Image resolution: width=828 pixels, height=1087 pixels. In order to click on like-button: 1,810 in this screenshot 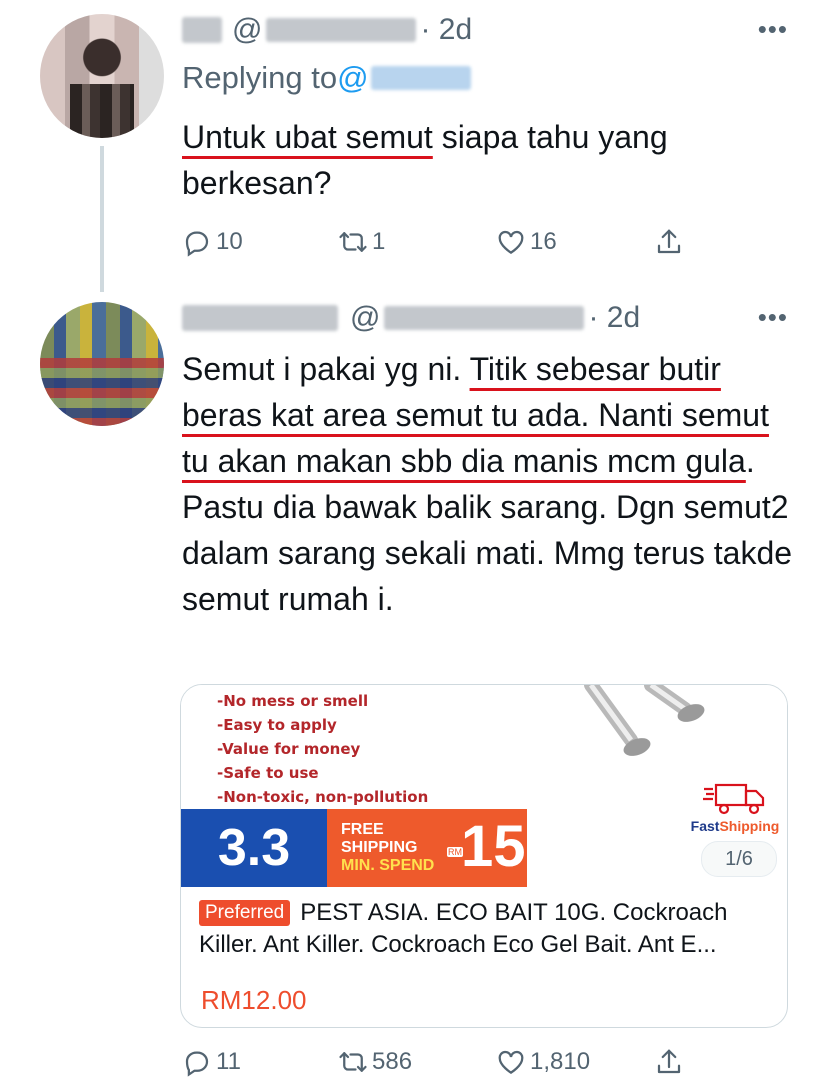, I will do `click(543, 1062)`.